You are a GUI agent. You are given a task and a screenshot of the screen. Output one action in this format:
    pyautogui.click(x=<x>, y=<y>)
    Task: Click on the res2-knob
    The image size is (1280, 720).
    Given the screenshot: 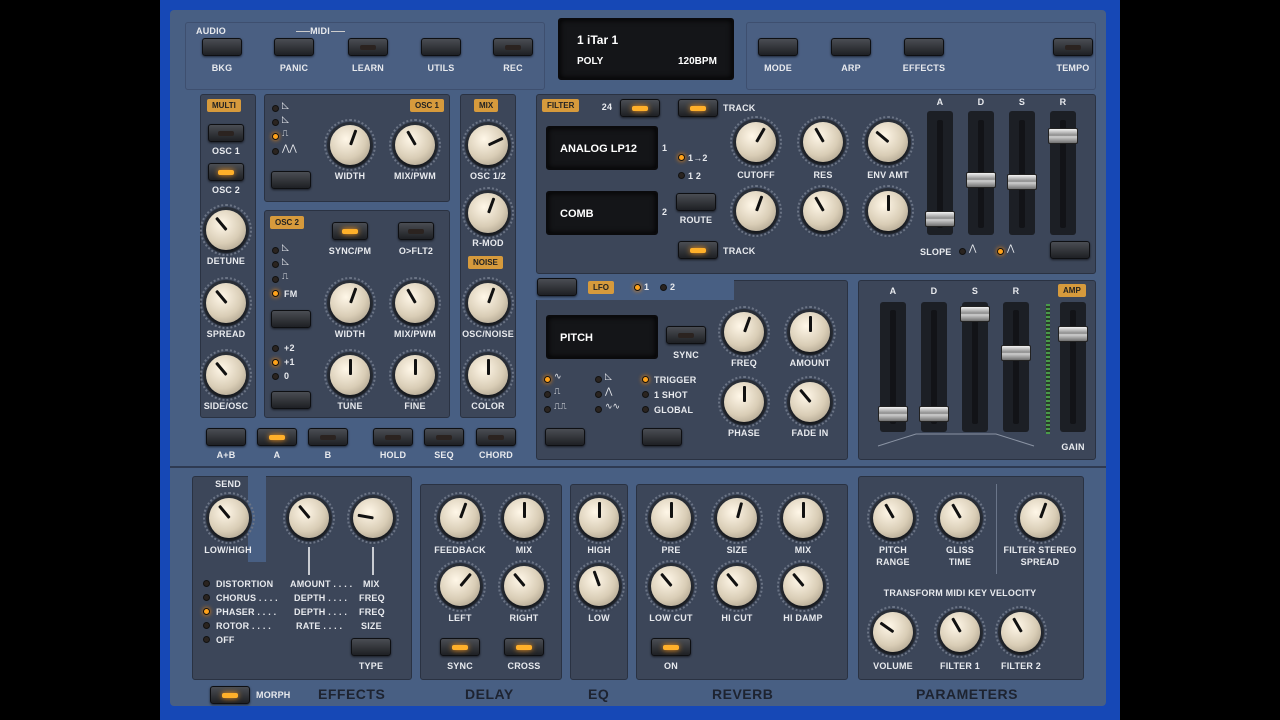 What is the action you would take?
    pyautogui.click(x=823, y=211)
    